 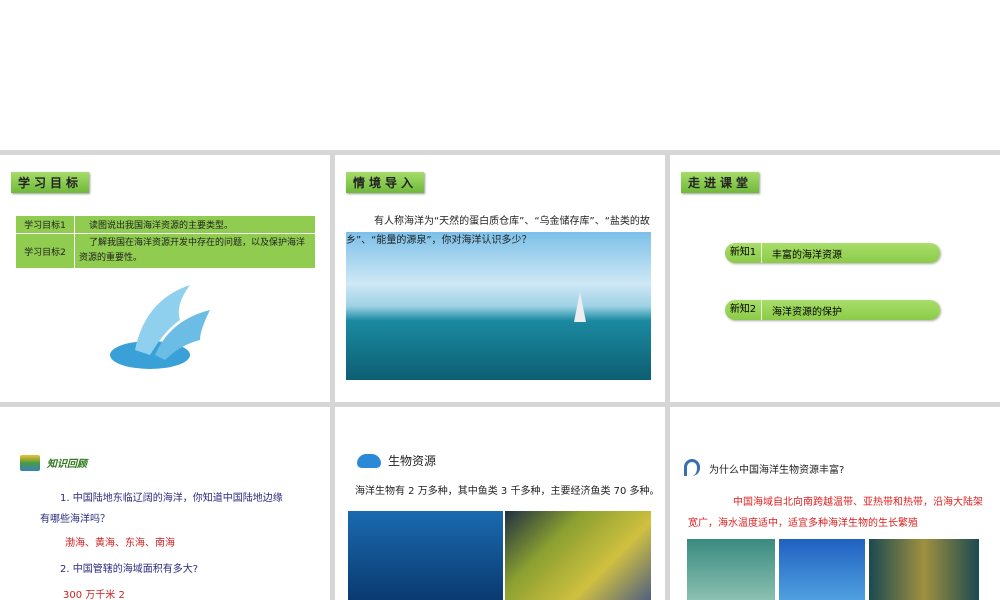 I want to click on goal-label: 学习目标1, so click(x=45, y=224).